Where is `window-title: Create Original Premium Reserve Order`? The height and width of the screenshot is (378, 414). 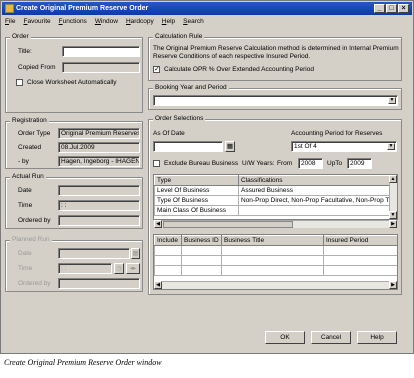 window-title: Create Original Premium Reserve Order is located at coordinates (82, 8).